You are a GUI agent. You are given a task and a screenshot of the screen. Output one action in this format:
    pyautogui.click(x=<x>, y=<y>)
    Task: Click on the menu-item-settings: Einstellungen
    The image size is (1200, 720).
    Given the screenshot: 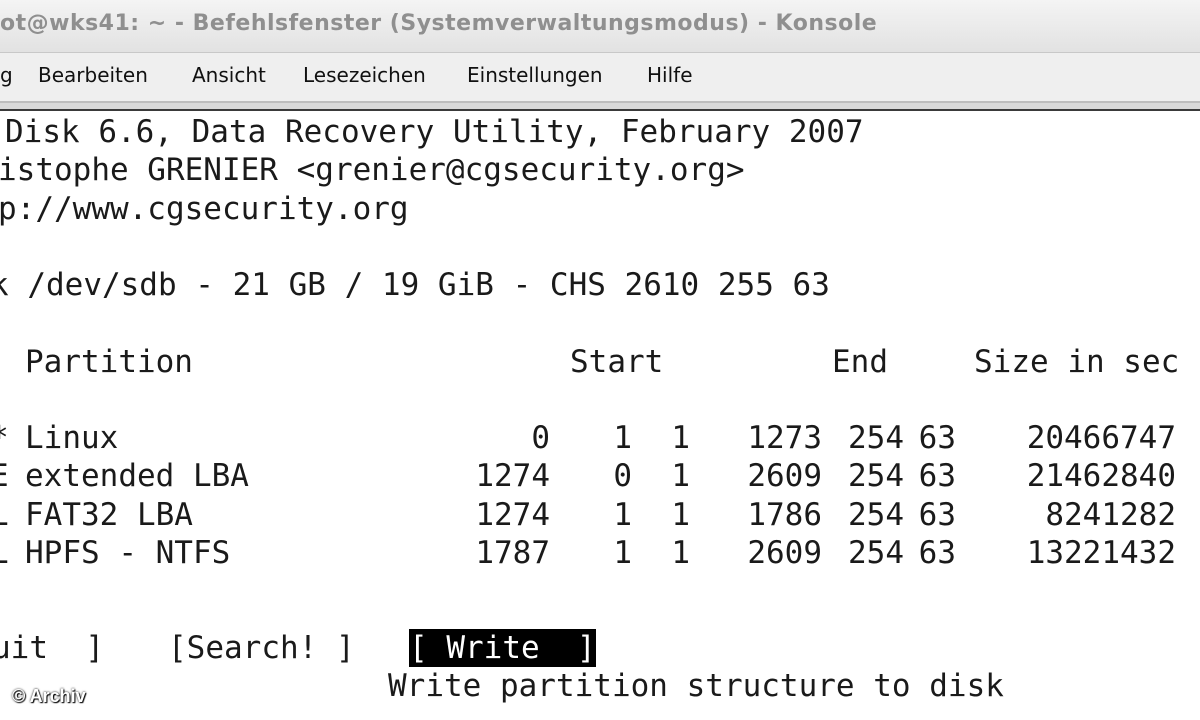 What is the action you would take?
    pyautogui.click(x=535, y=75)
    